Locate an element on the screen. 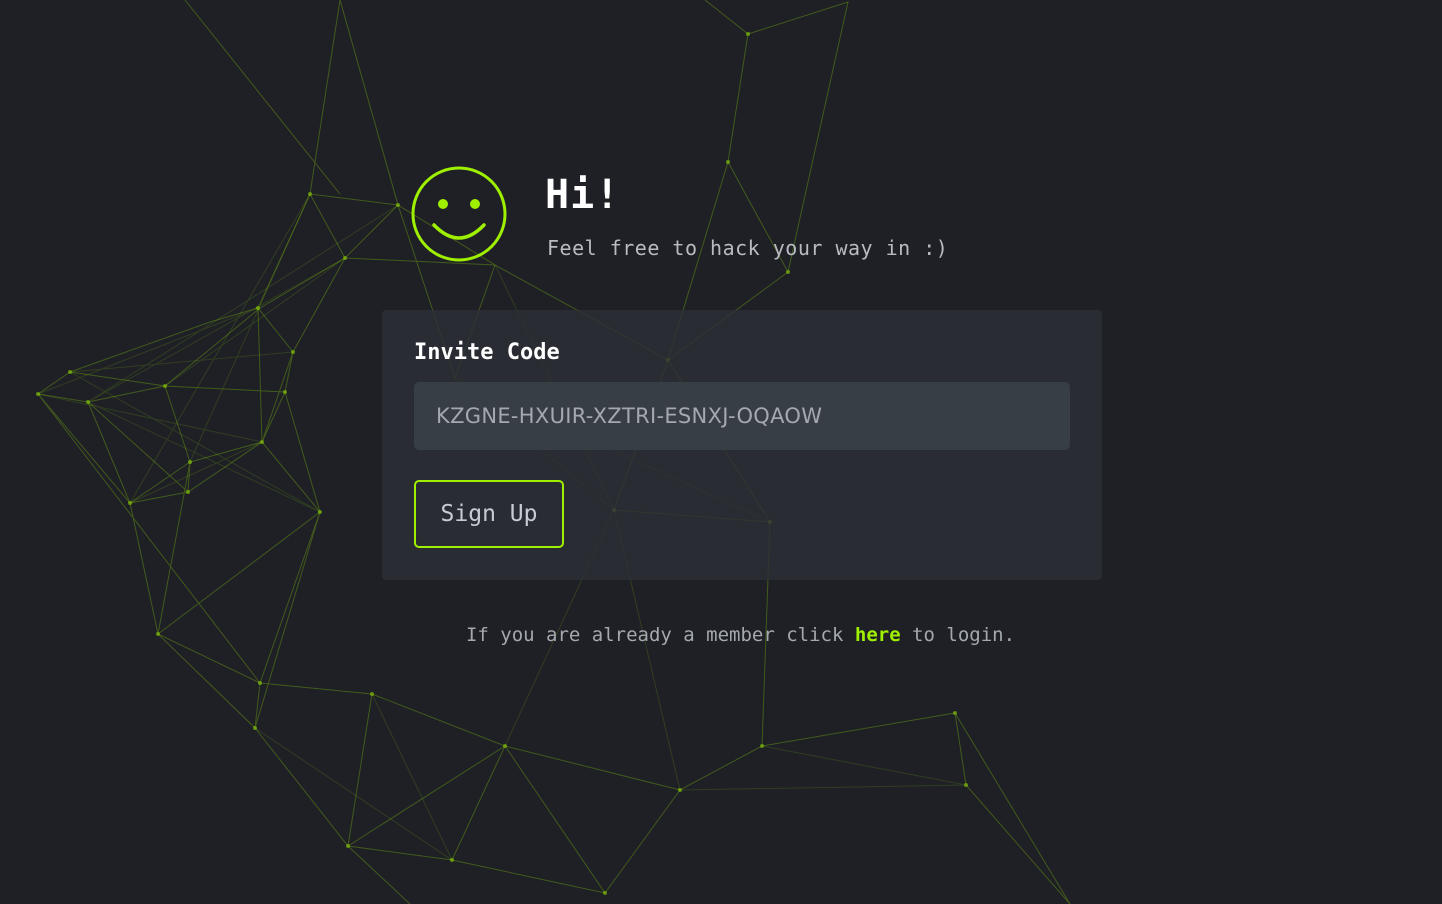 This screenshot has height=904, width=1442. sign-up-button: Sign Up is located at coordinates (489, 514).